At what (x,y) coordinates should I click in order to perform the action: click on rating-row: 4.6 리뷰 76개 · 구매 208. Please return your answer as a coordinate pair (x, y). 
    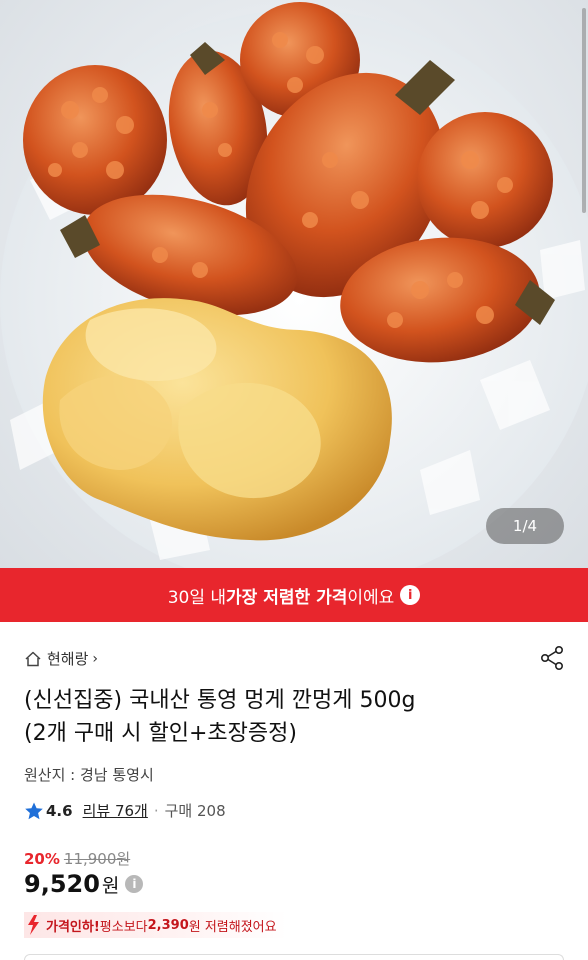
    Looking at the image, I should click on (125, 810).